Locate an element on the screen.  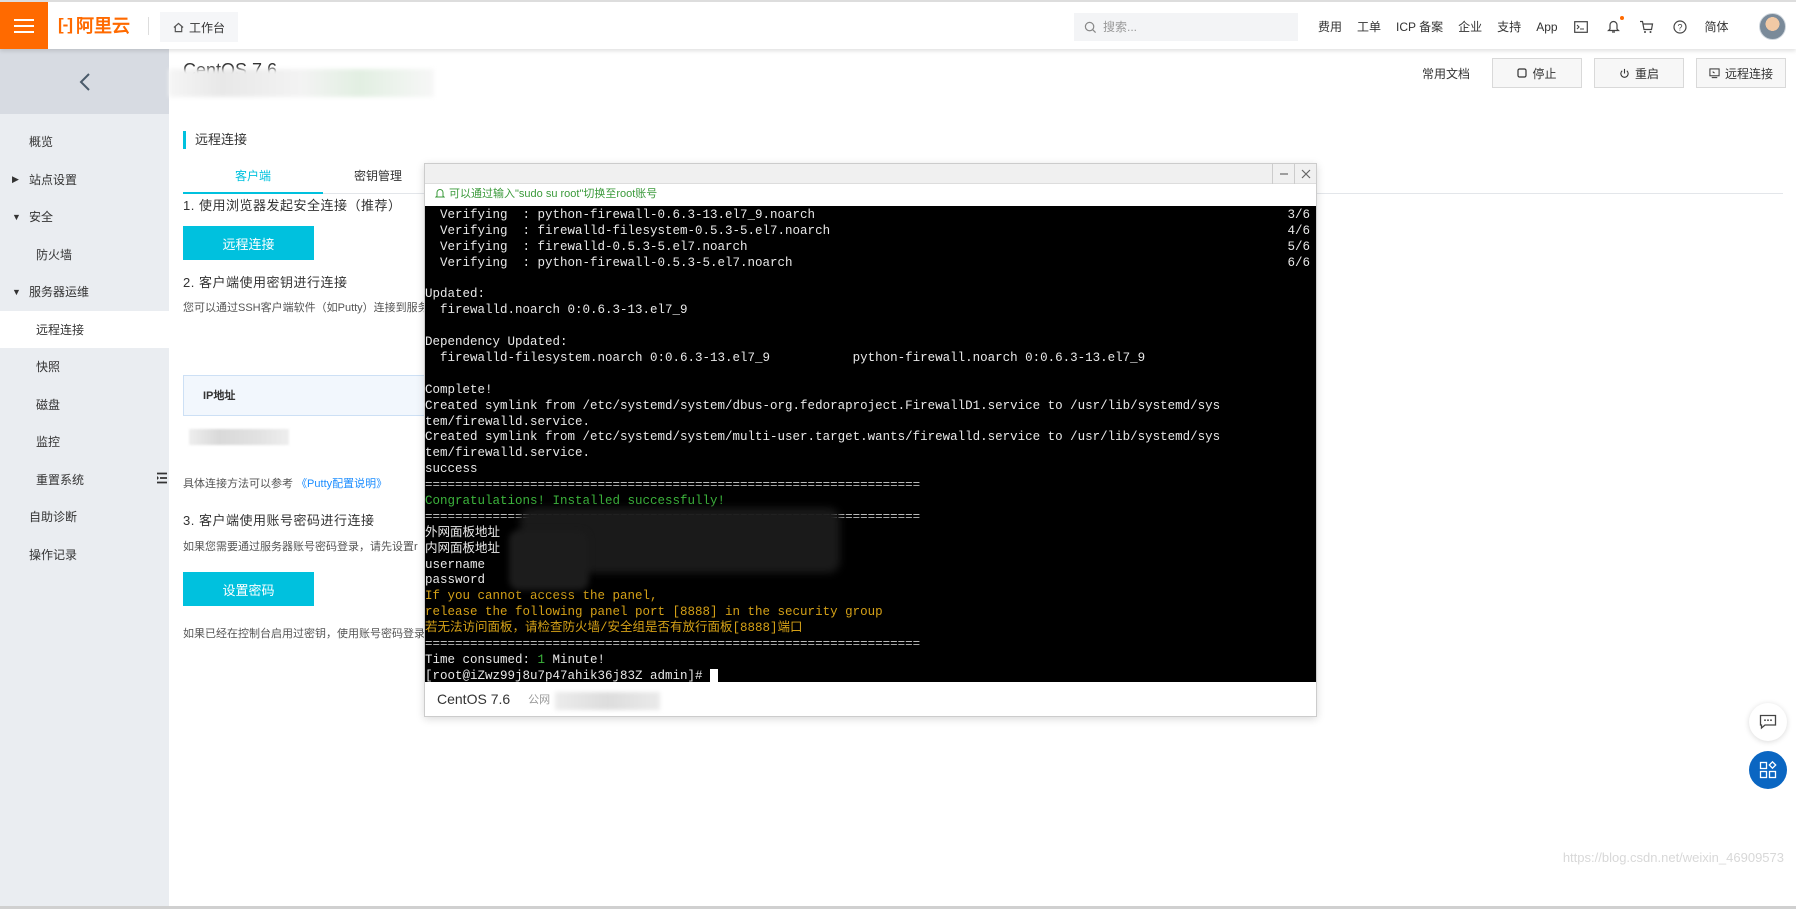
chevron-left-icon is located at coordinates (84, 81).